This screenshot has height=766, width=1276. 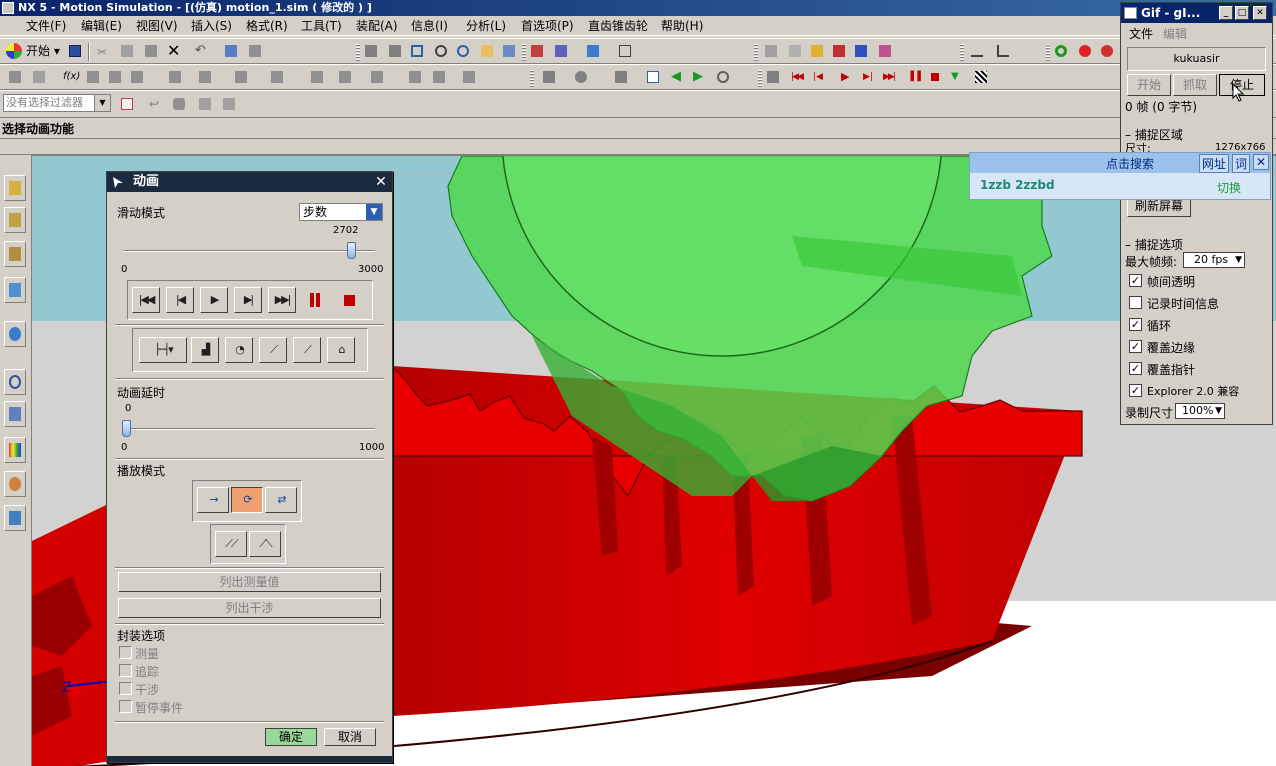 I want to click on select-all-button, so click(x=127, y=104).